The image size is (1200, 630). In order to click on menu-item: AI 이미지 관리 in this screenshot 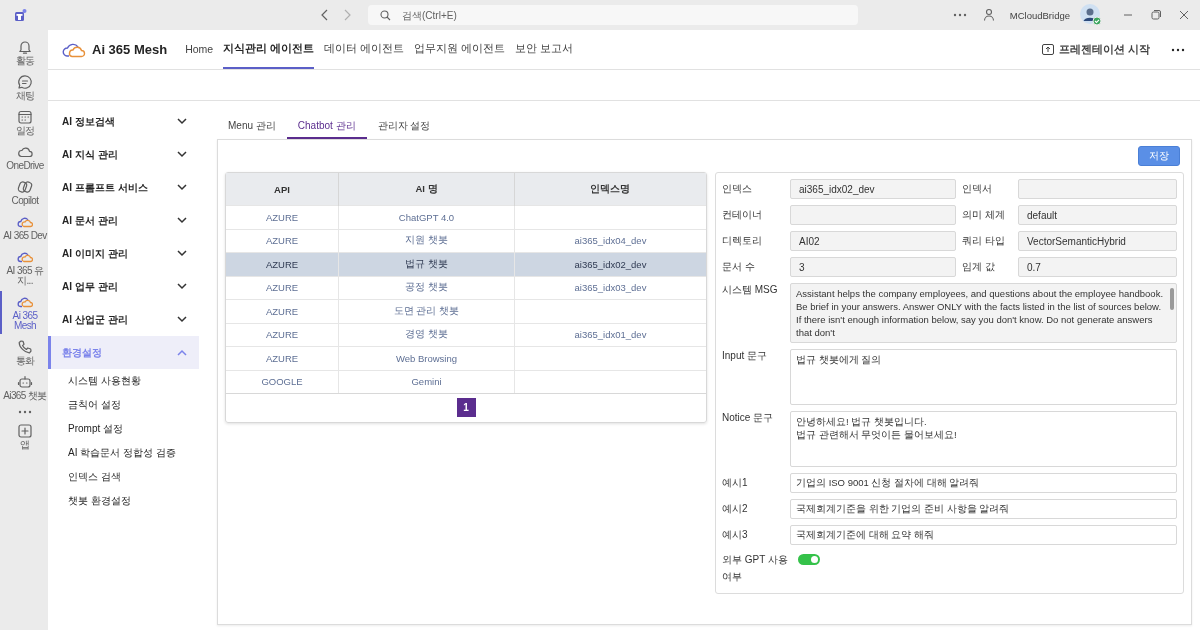, I will do `click(123, 253)`.